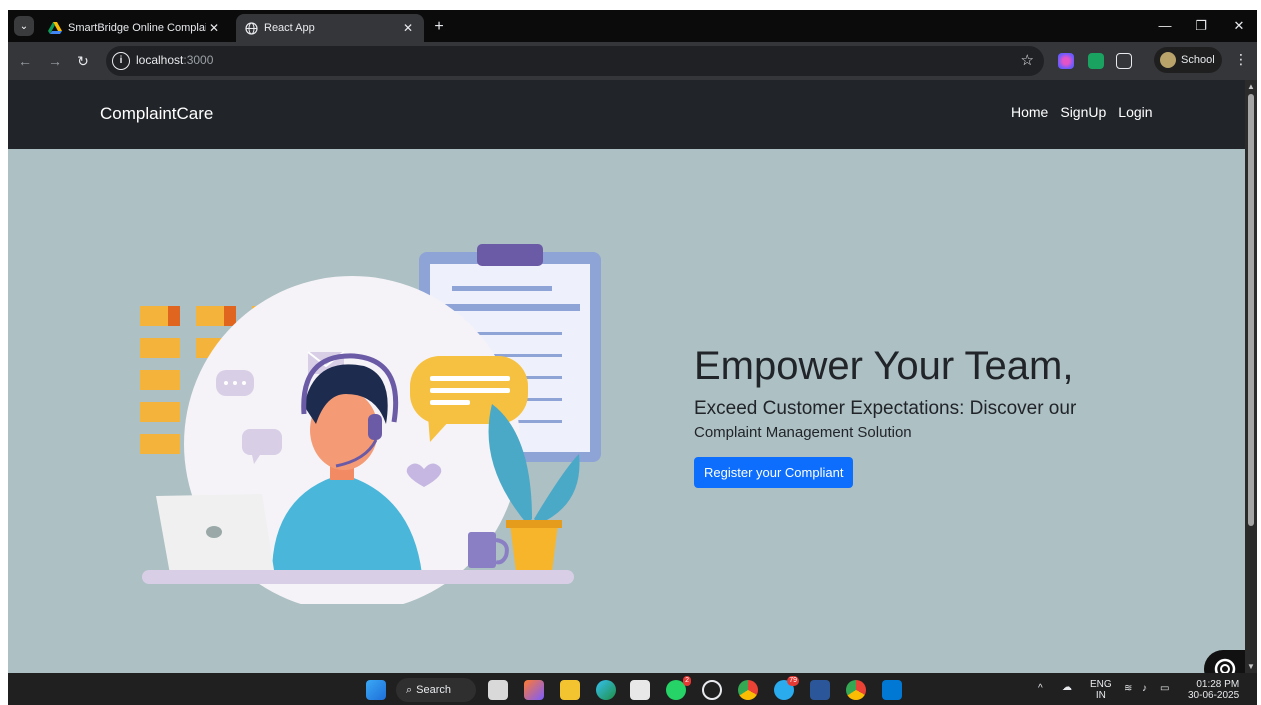 Image resolution: width=1261 pixels, height=705 pixels. Describe the element at coordinates (1201, 26) in the screenshot. I see `restore-icon: ❐` at that location.